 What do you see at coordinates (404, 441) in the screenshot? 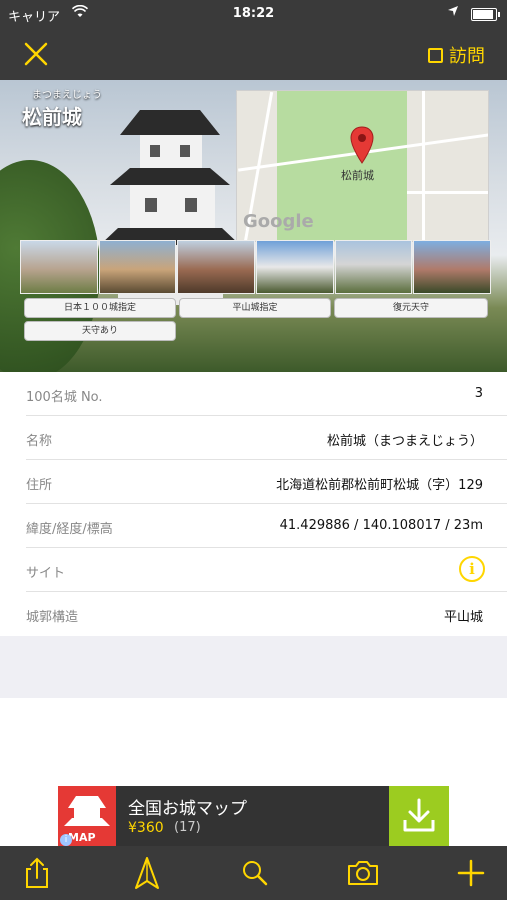
I see `row-value: 松前城（まつまえじょう）` at bounding box center [404, 441].